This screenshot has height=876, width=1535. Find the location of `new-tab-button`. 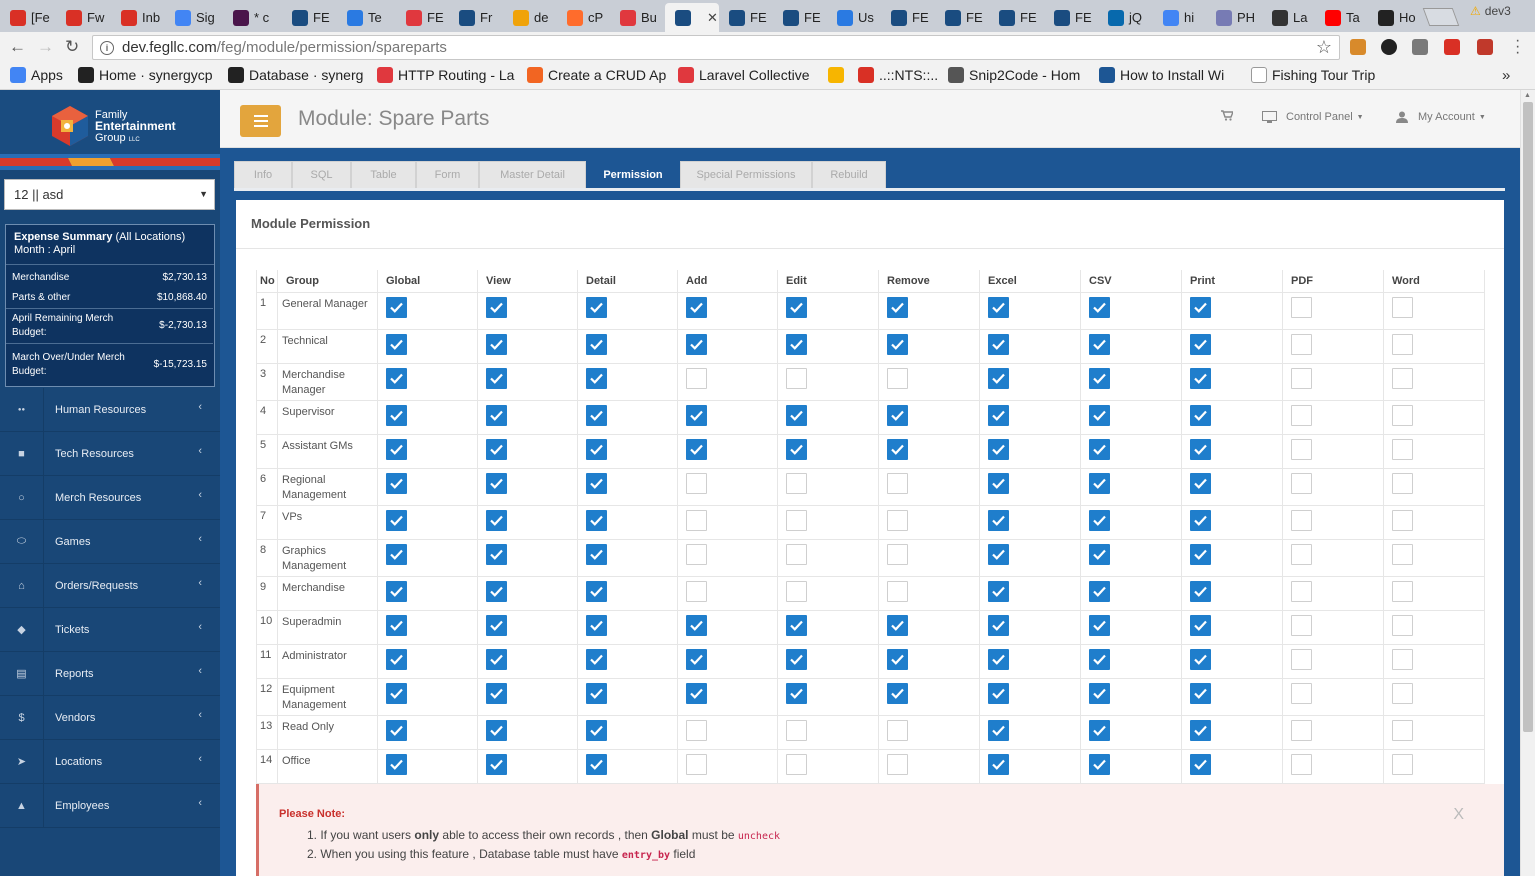

new-tab-button is located at coordinates (1441, 17).